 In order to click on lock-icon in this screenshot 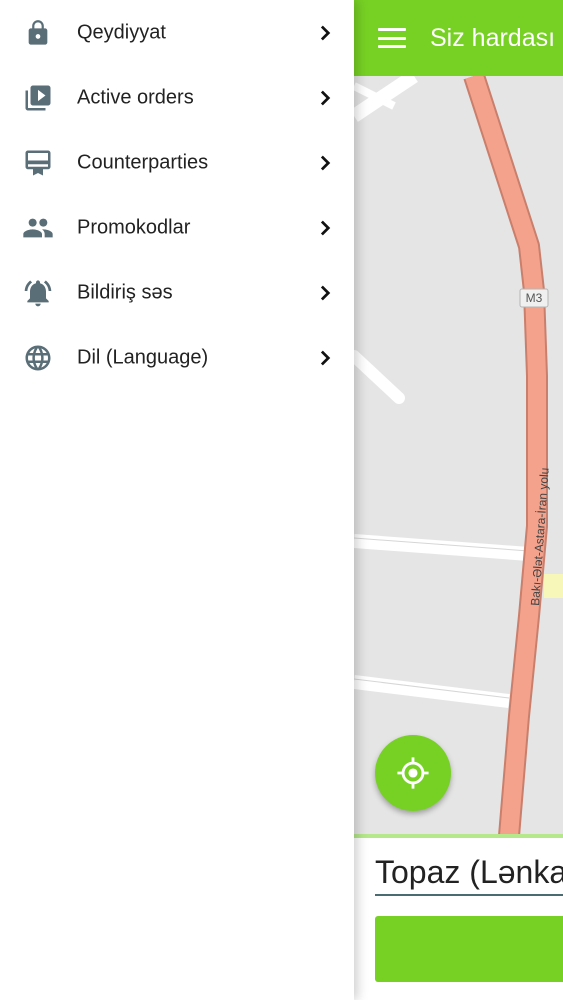, I will do `click(38, 33)`.